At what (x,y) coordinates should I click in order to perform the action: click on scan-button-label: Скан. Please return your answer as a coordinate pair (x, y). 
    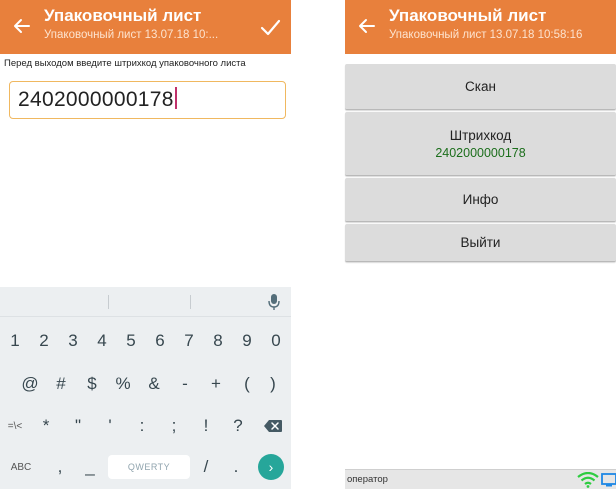
    Looking at the image, I should click on (480, 86).